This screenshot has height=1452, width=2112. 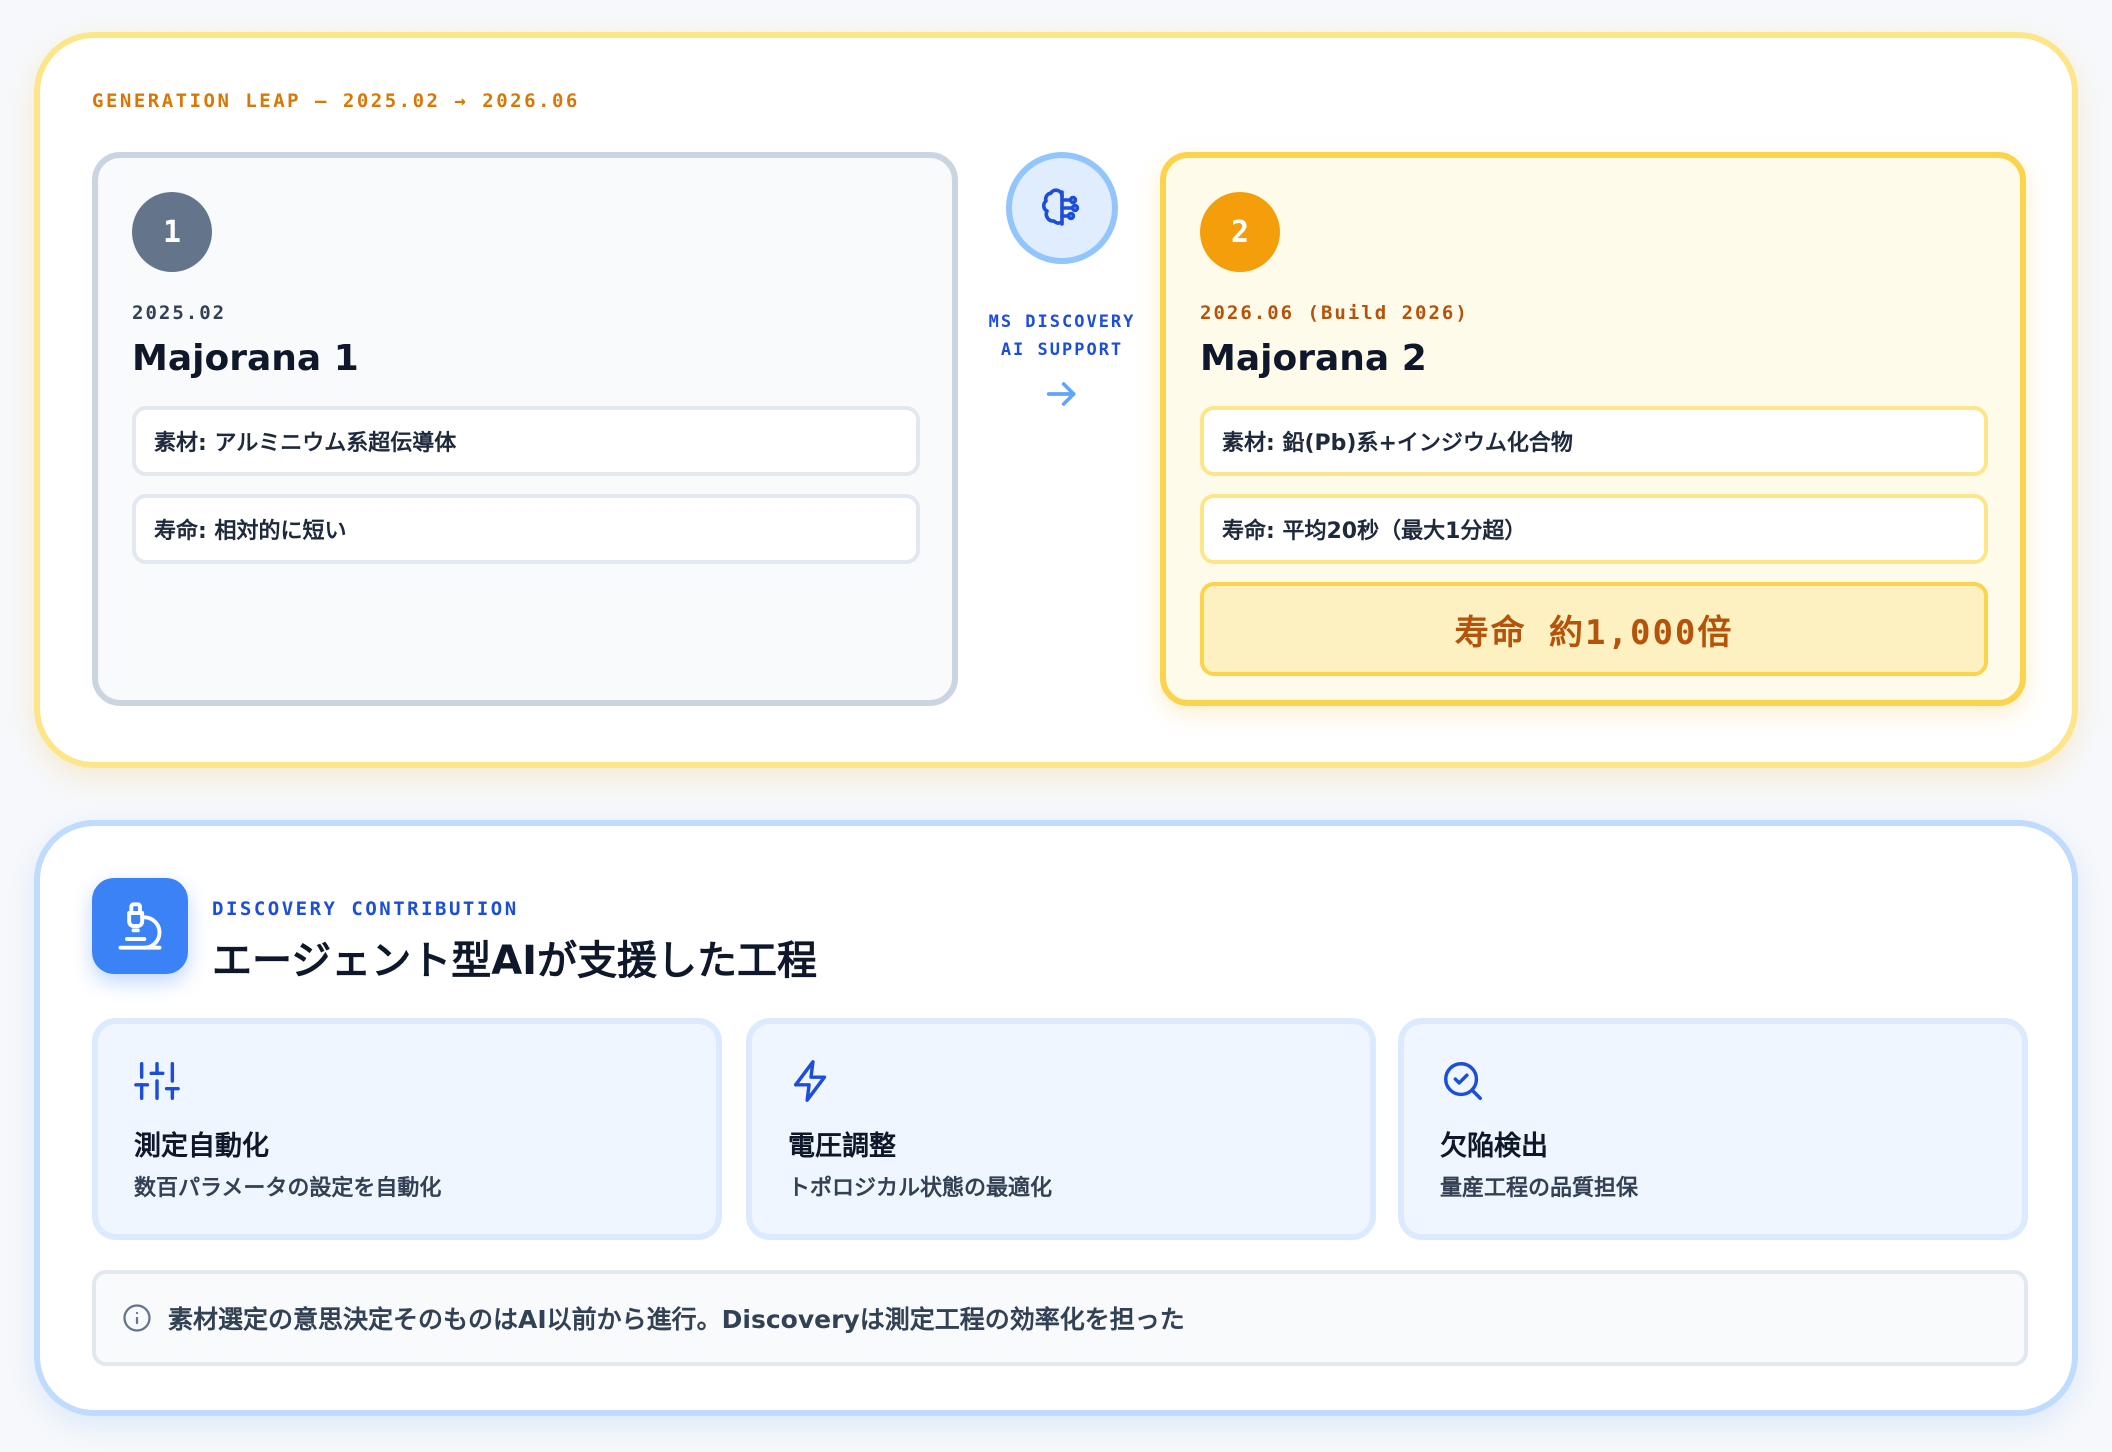 I want to click on ai-step-card: 電圧調整 トポロジカル状態の最適化, so click(x=1061, y=1129).